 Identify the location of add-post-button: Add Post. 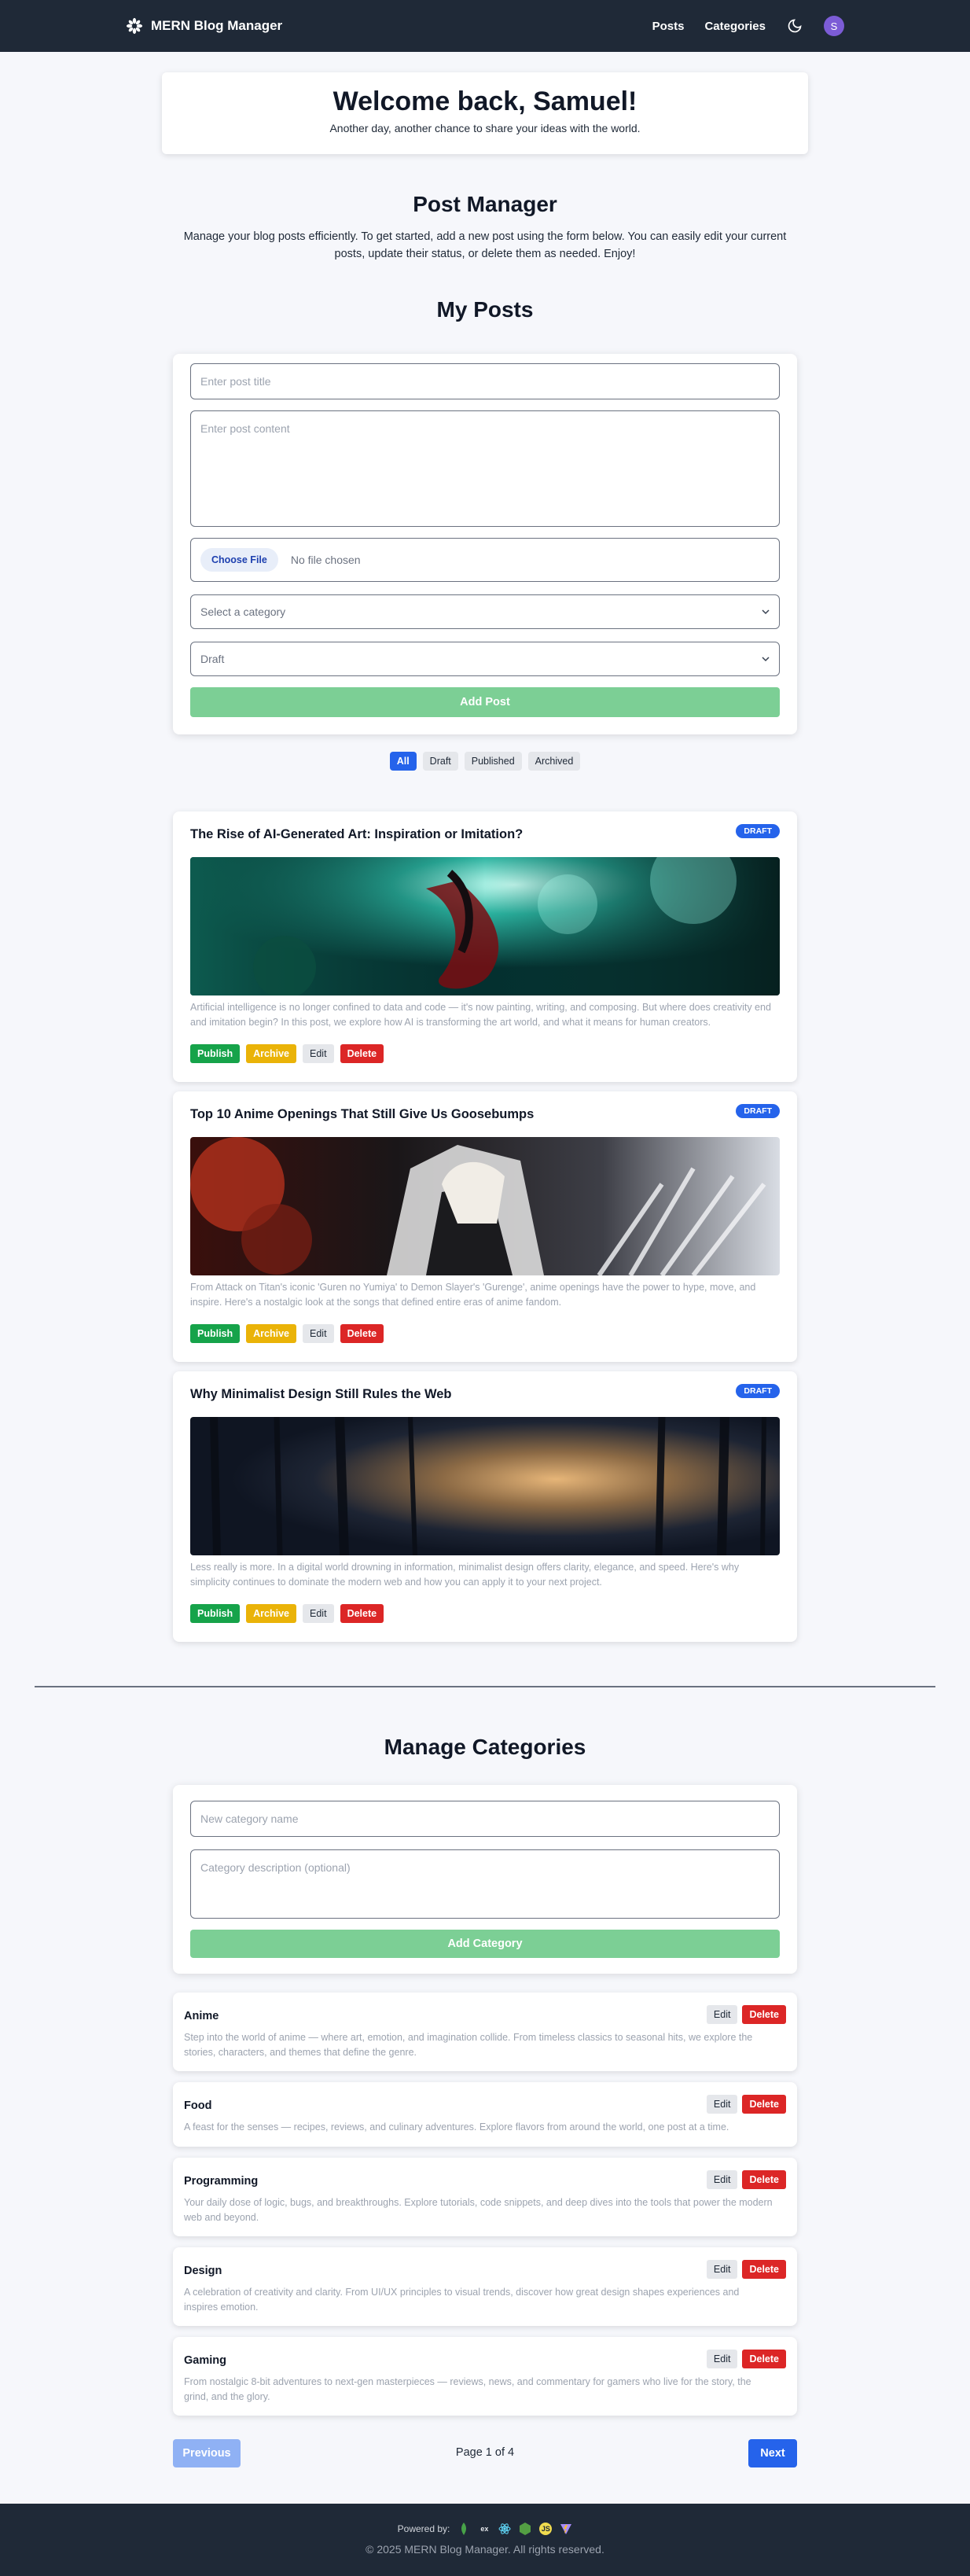
(485, 702).